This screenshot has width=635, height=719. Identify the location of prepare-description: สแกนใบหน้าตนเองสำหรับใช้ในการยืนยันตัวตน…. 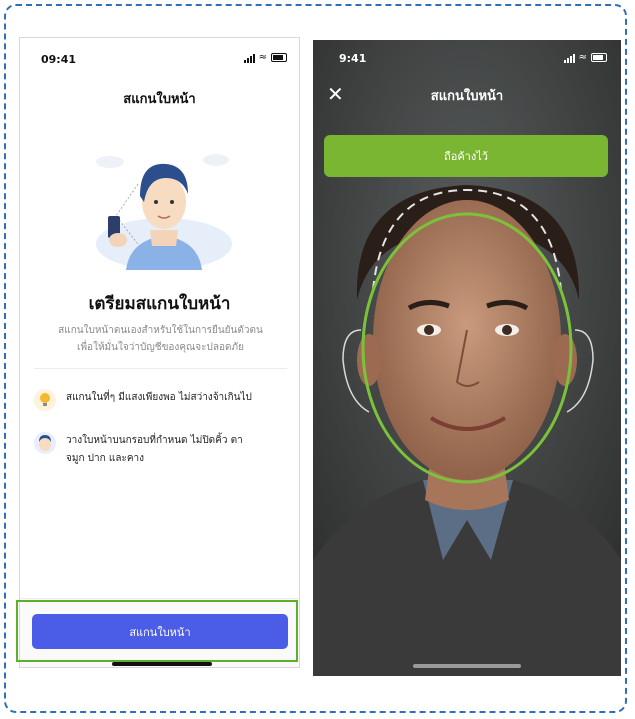
(160, 339).